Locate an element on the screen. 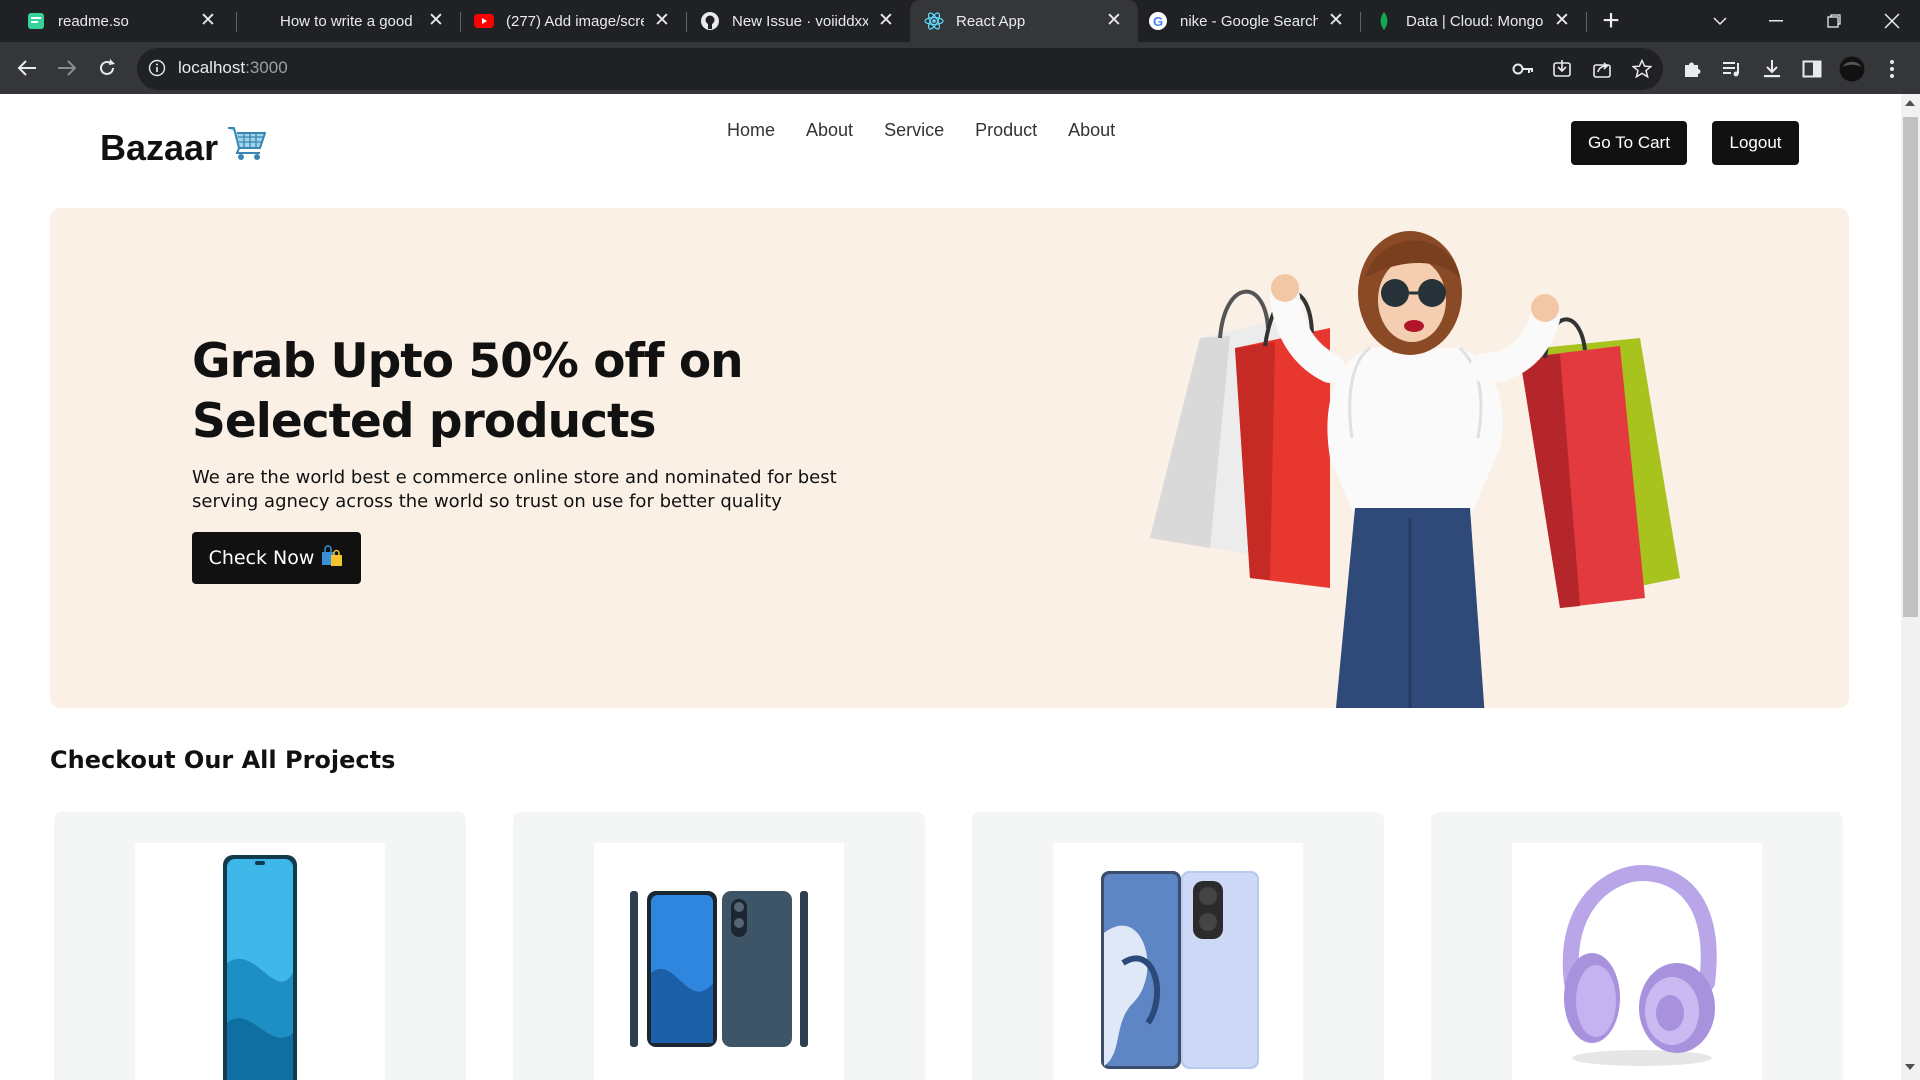 This screenshot has width=1920, height=1080. address-url: localhost:3000 is located at coordinates (233, 68).